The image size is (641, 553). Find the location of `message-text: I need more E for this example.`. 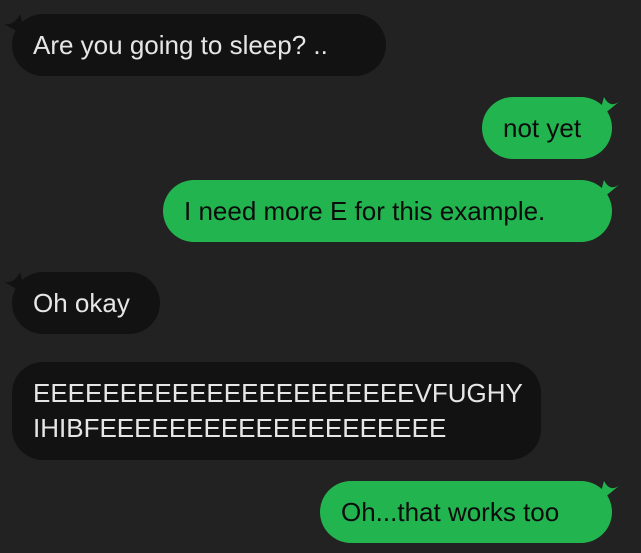

message-text: I need more E for this example. is located at coordinates (365, 211).